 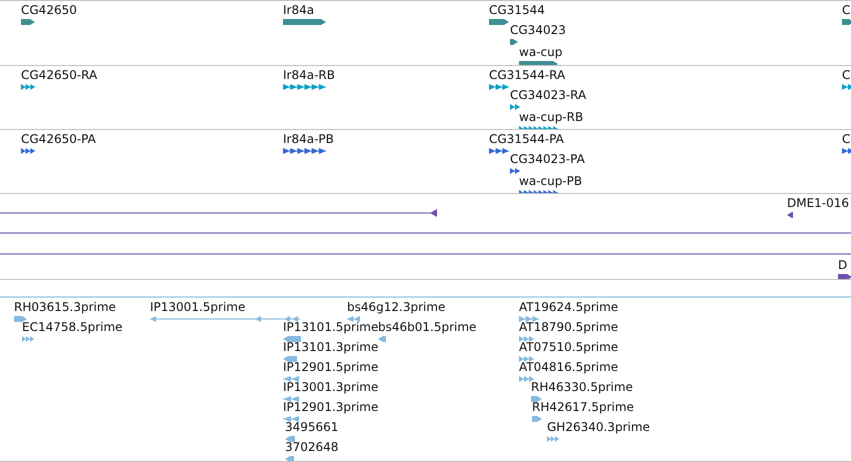 What do you see at coordinates (330, 387) in the screenshot?
I see `feature-label: IP13001.3prime` at bounding box center [330, 387].